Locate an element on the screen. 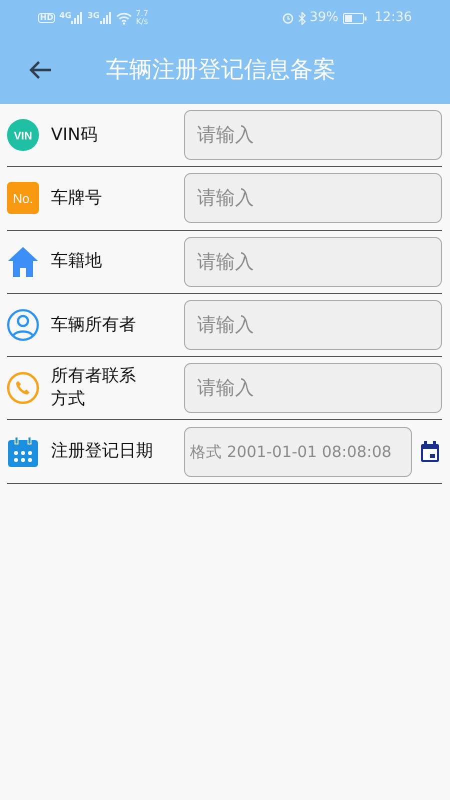 The height and width of the screenshot is (800, 450). hd-indicator: HD is located at coordinates (47, 18).